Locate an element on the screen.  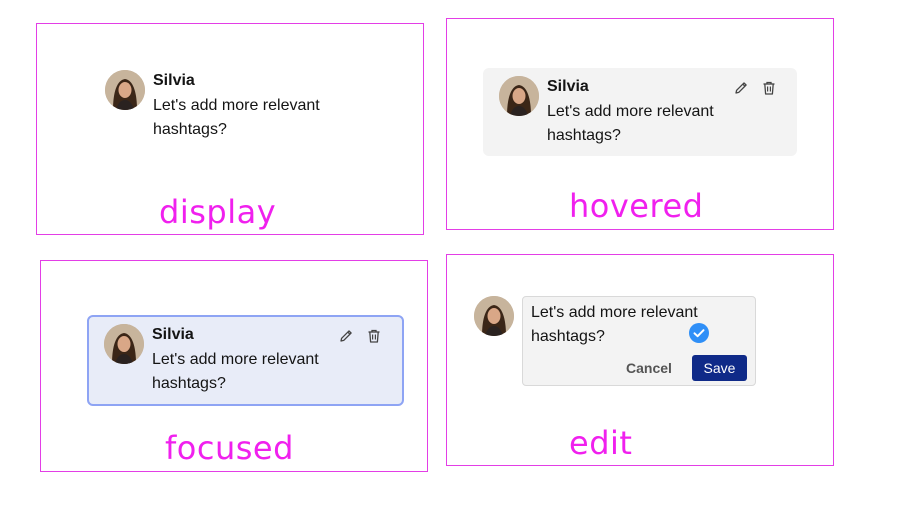
save-button: Save is located at coordinates (719, 368).